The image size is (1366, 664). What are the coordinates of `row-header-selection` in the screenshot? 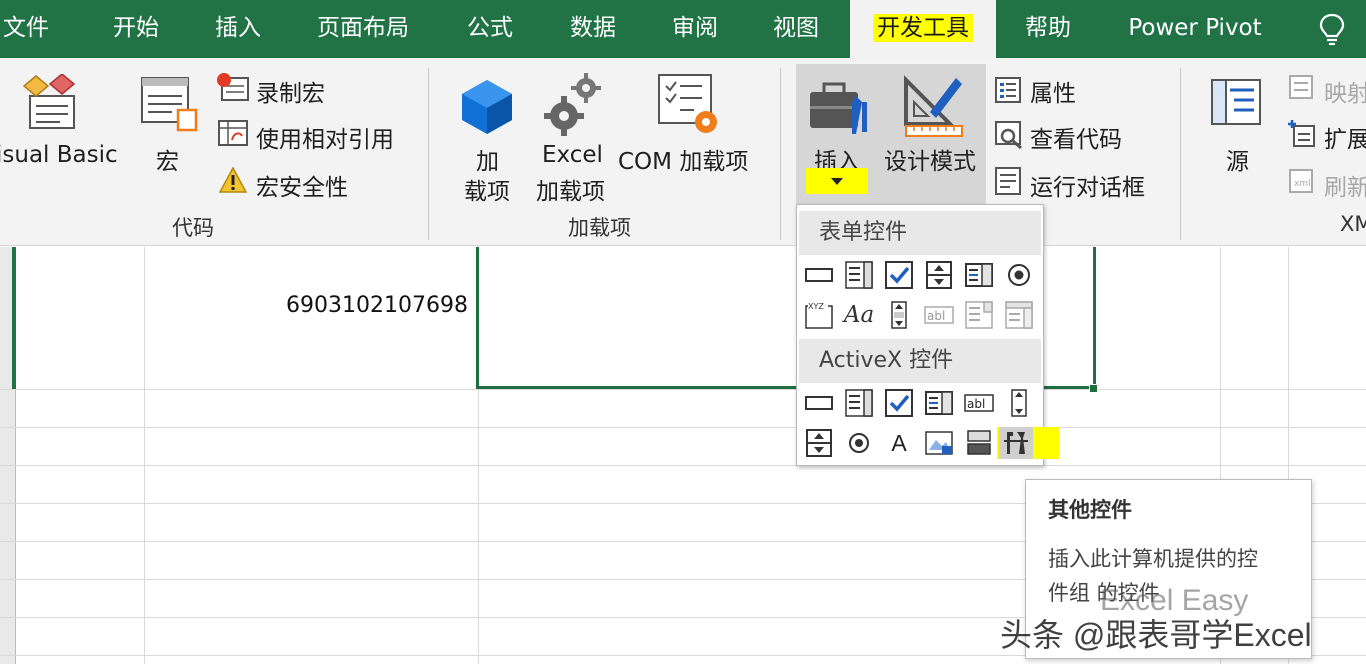 It's located at (14, 318).